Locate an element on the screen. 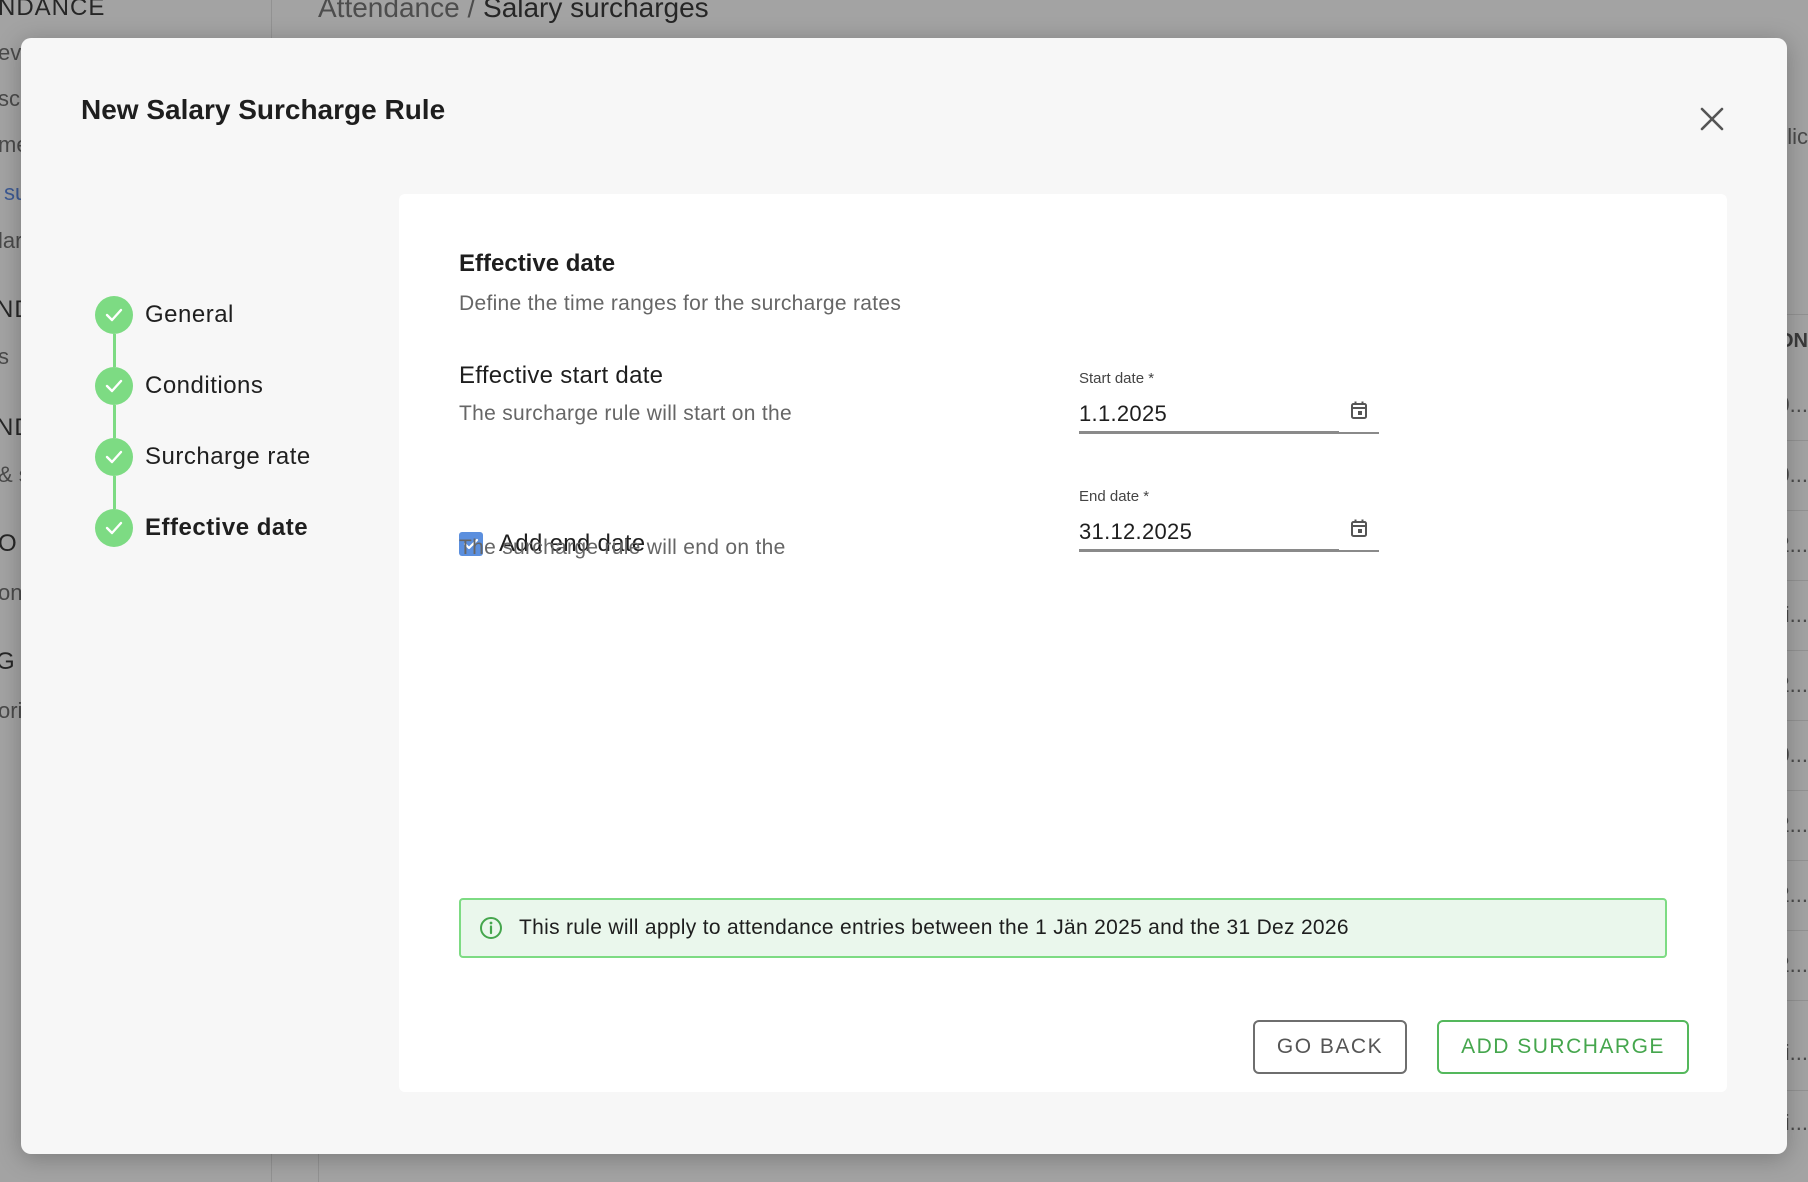 The height and width of the screenshot is (1182, 1808). breadcrumb-current: Salary surcharges is located at coordinates (596, 11).